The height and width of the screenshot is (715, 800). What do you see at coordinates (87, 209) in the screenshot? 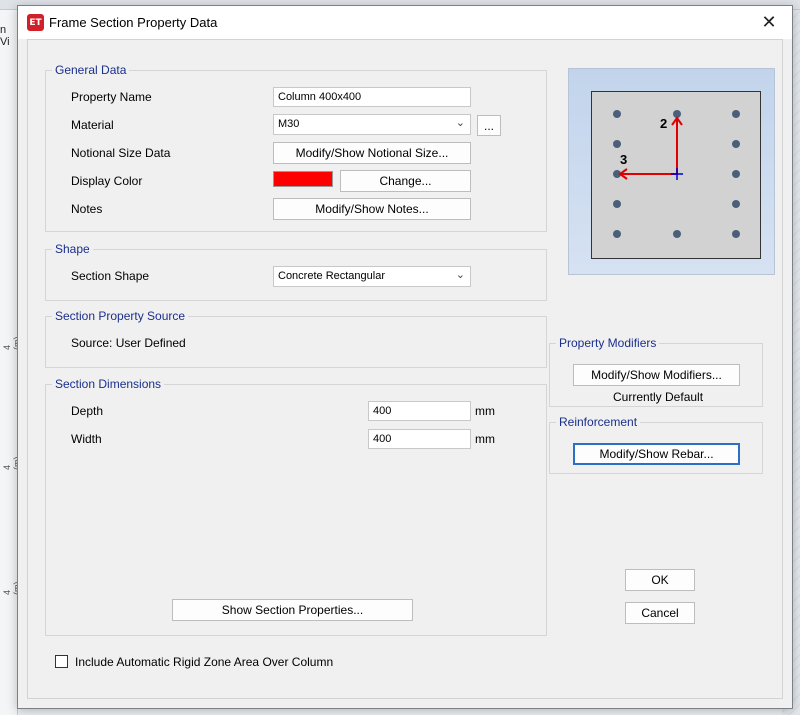
I see `notes-label: Notes` at bounding box center [87, 209].